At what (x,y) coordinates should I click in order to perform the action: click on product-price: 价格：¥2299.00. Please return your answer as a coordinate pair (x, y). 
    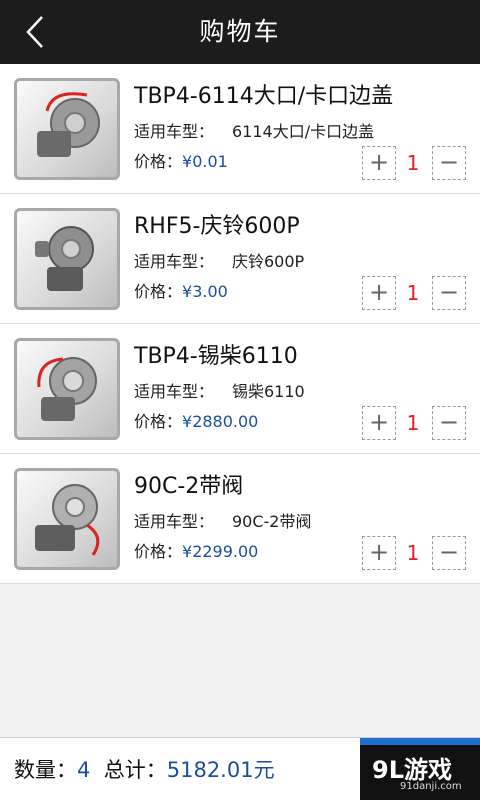
    Looking at the image, I should click on (196, 550).